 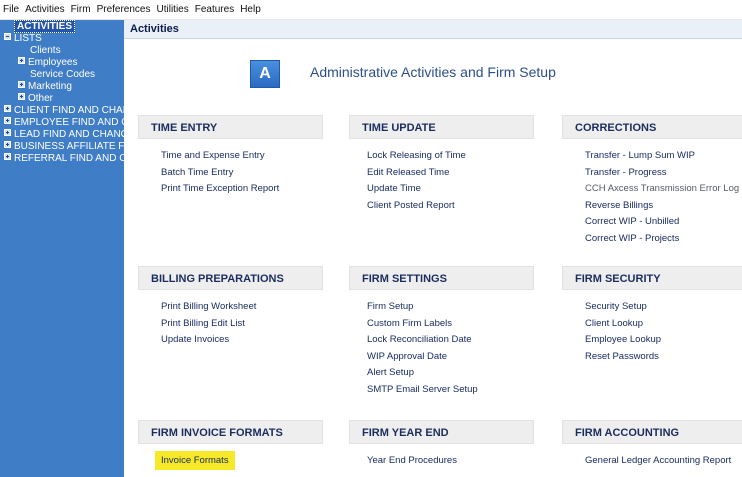 I want to click on link-transfer-lump-sum-wip: Transfer - Lump Sum WIP, so click(x=663, y=156).